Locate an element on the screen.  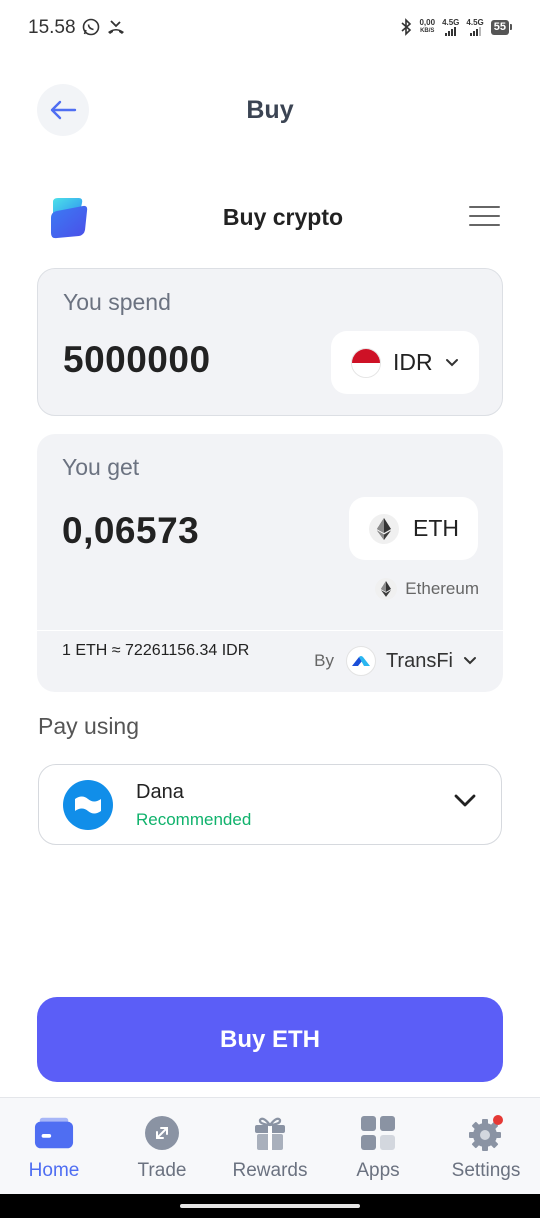
provider-select: By TransFi is located at coordinates (395, 661).